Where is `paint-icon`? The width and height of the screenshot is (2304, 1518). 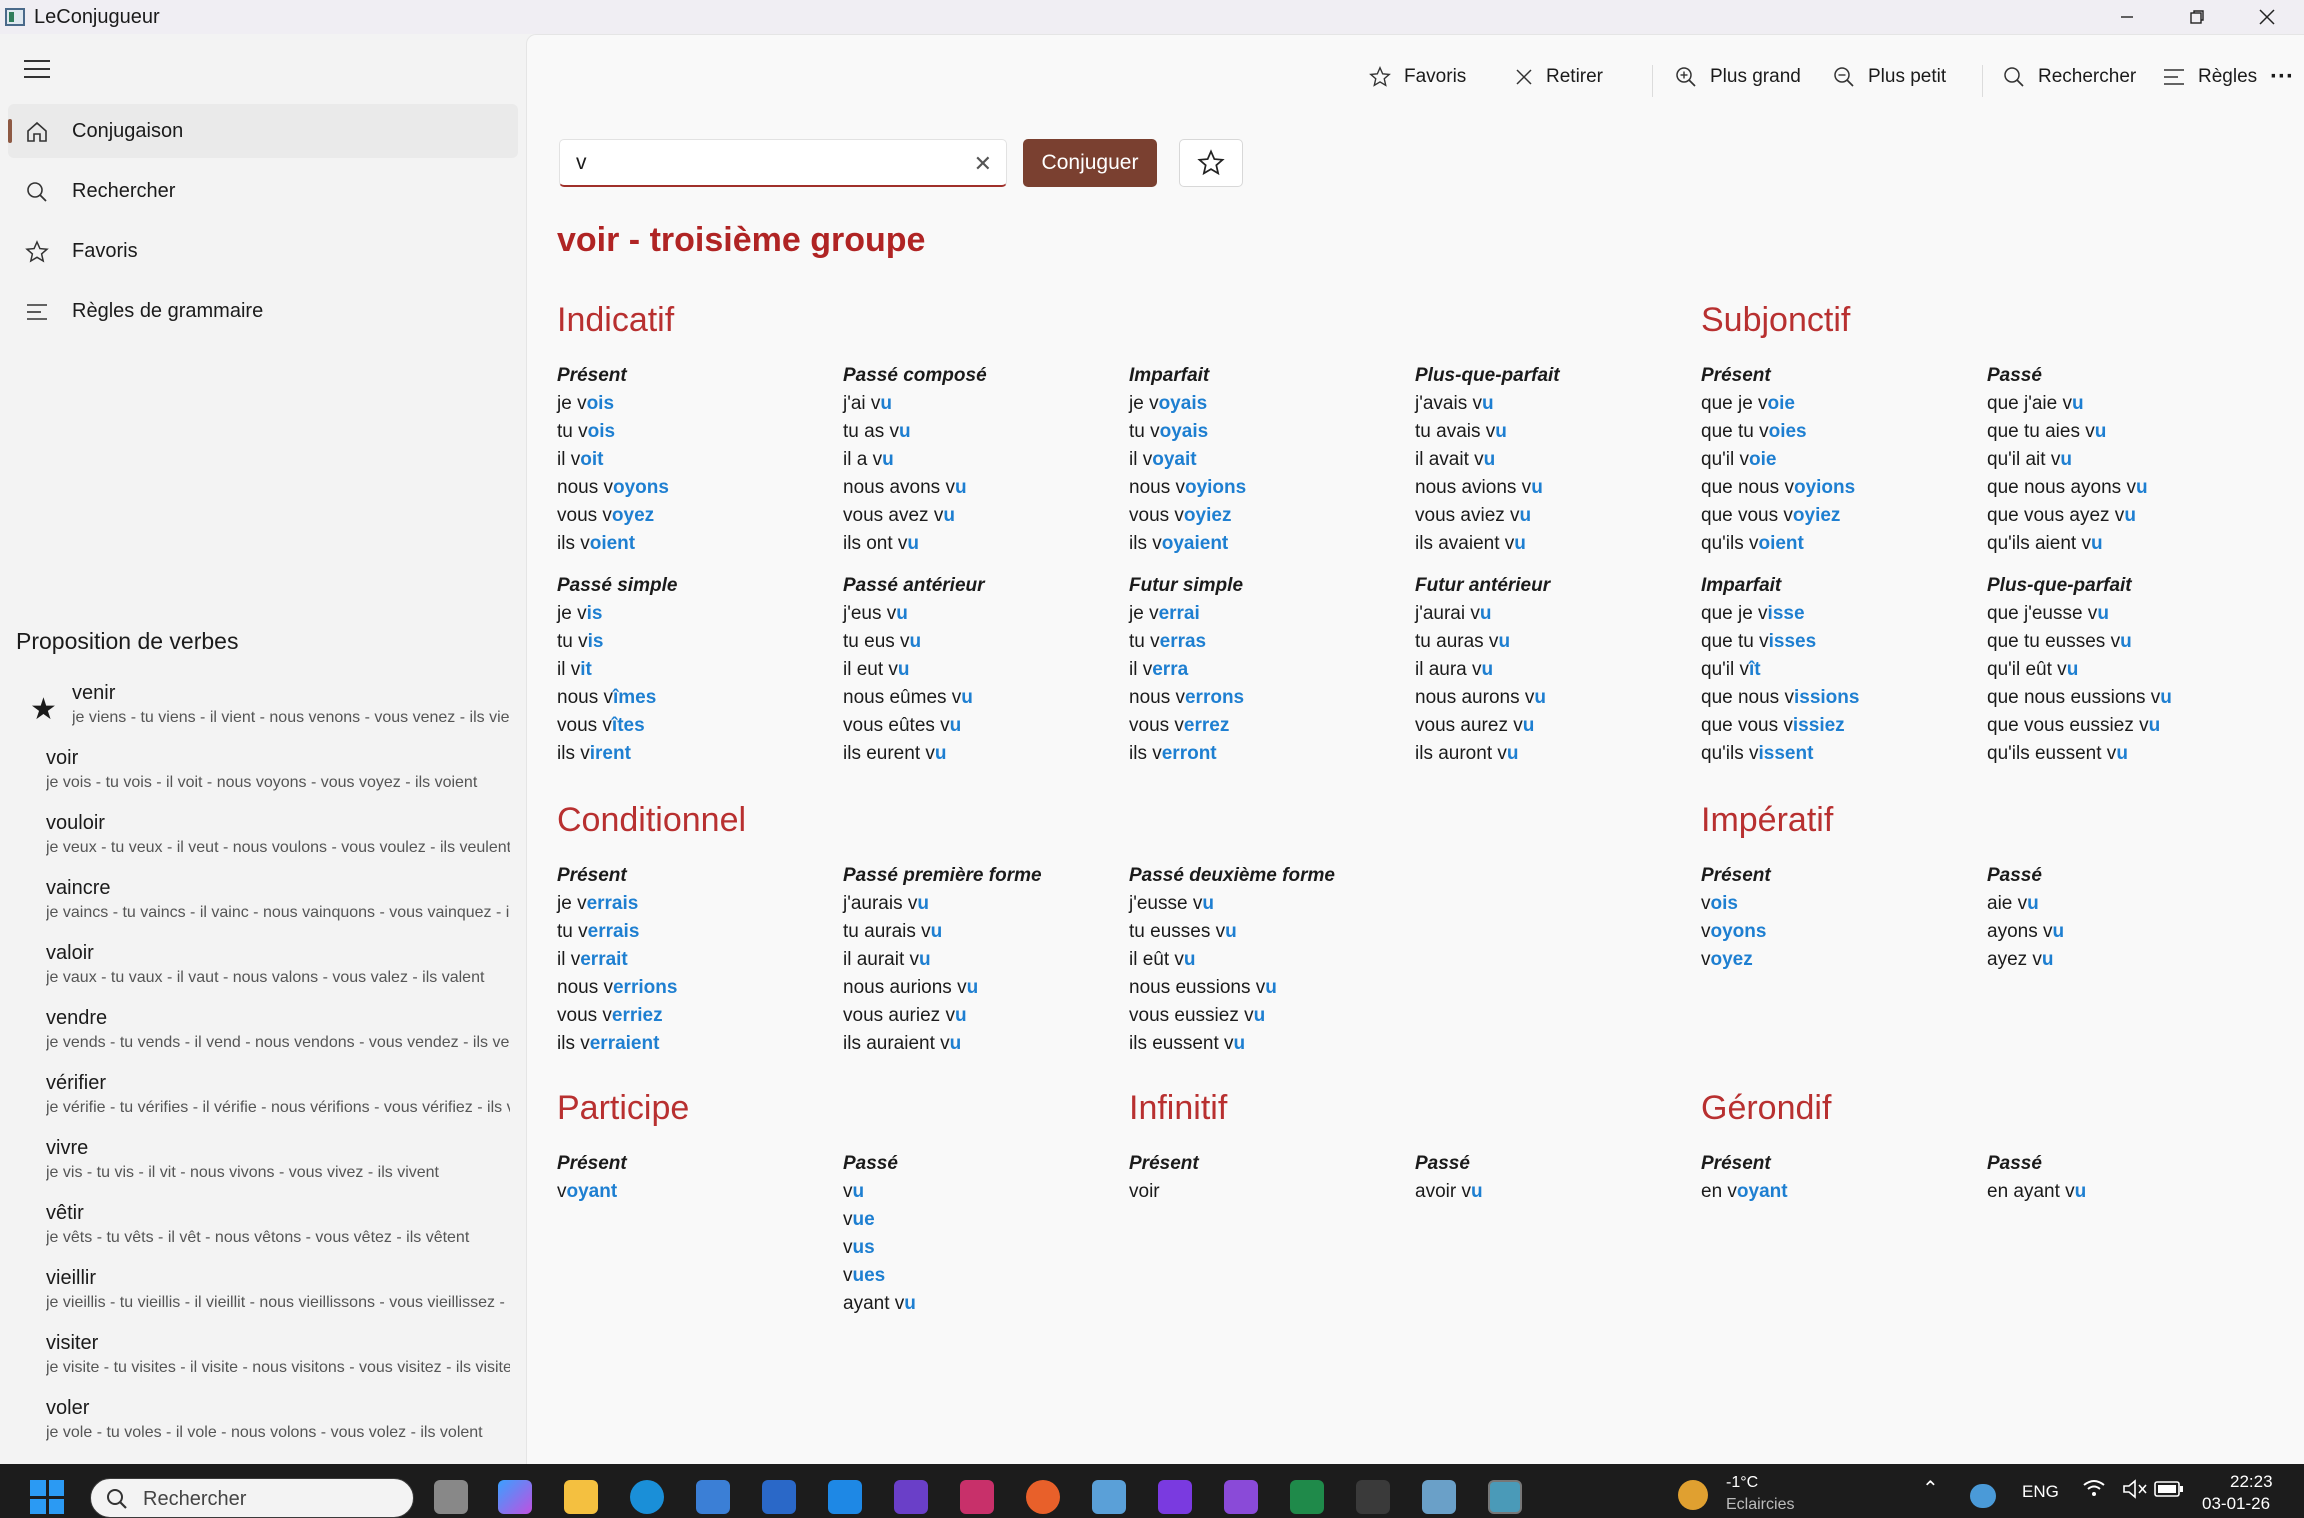
paint-icon is located at coordinates (1439, 1497).